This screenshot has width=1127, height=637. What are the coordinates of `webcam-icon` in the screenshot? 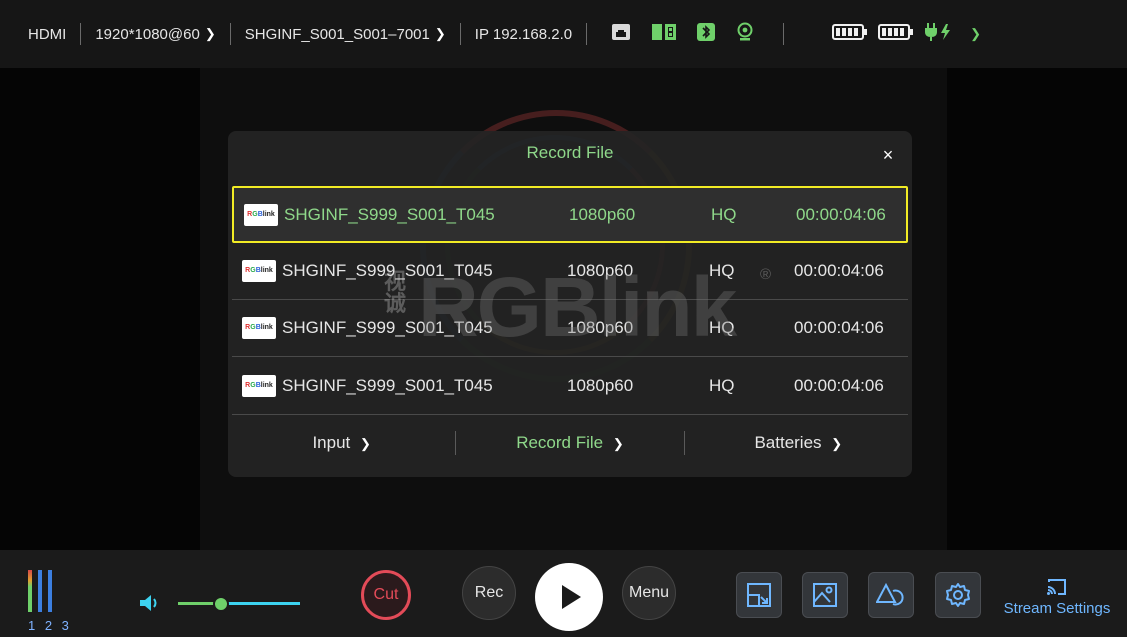 It's located at (745, 34).